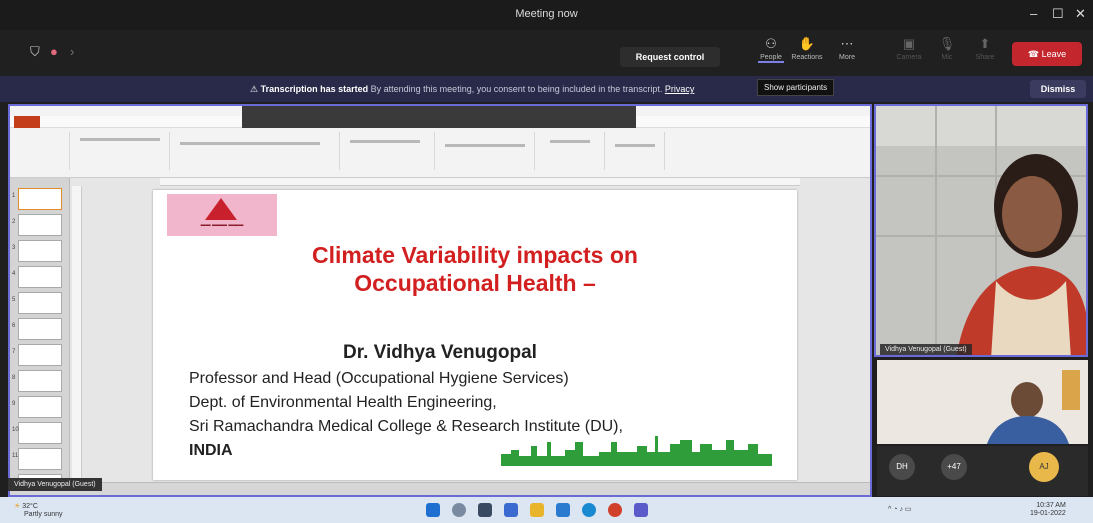 The height and width of the screenshot is (523, 1093). What do you see at coordinates (771, 43) in the screenshot?
I see `people-icon: ⚇` at bounding box center [771, 43].